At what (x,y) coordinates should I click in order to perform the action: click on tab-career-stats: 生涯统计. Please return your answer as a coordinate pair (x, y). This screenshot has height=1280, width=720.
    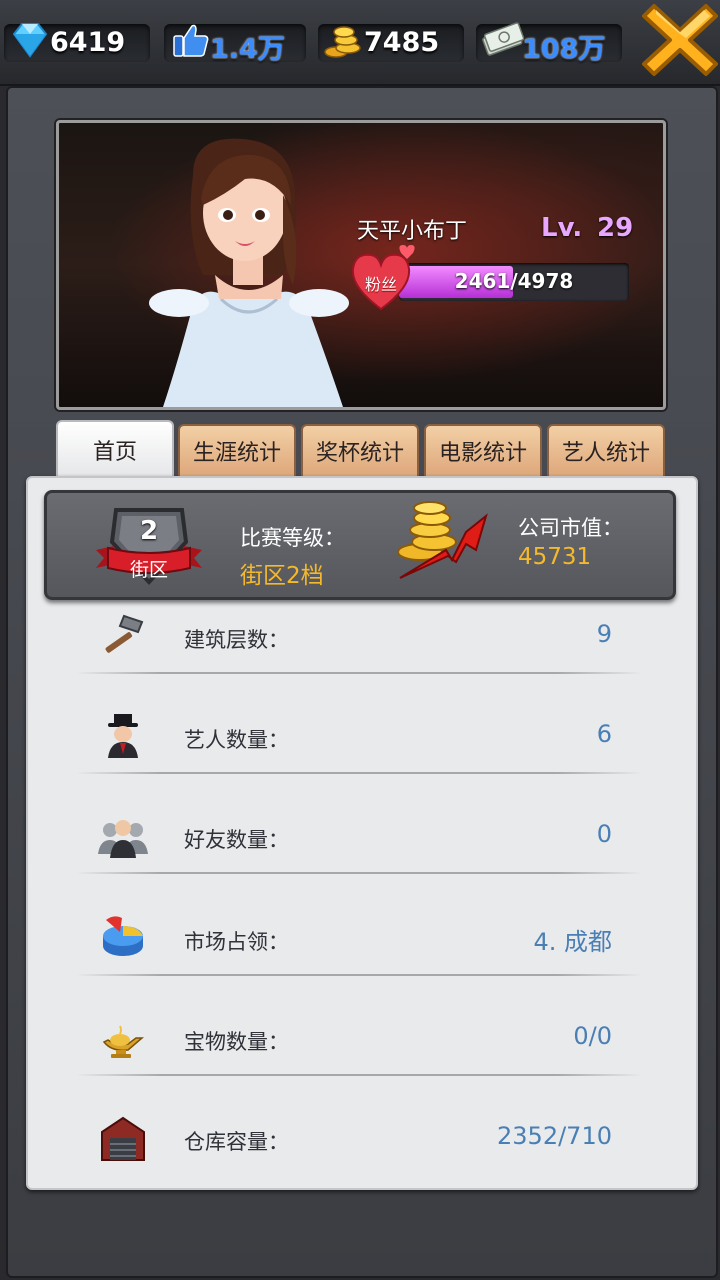
    Looking at the image, I should click on (237, 451).